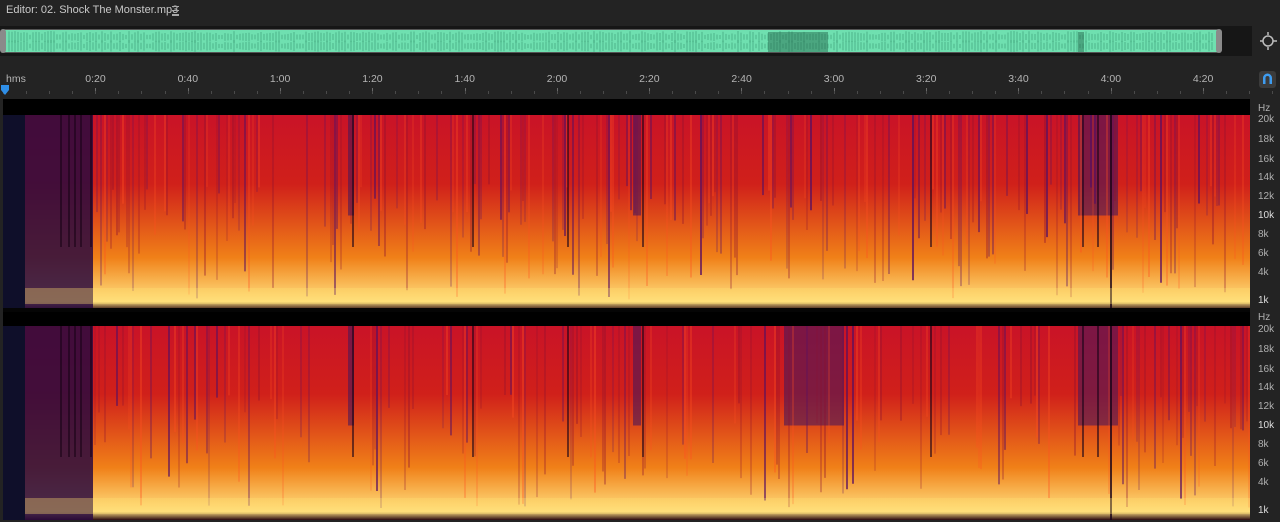 This screenshot has height=522, width=1280. What do you see at coordinates (741, 79) in the screenshot?
I see `time-tick-label: 2:40` at bounding box center [741, 79].